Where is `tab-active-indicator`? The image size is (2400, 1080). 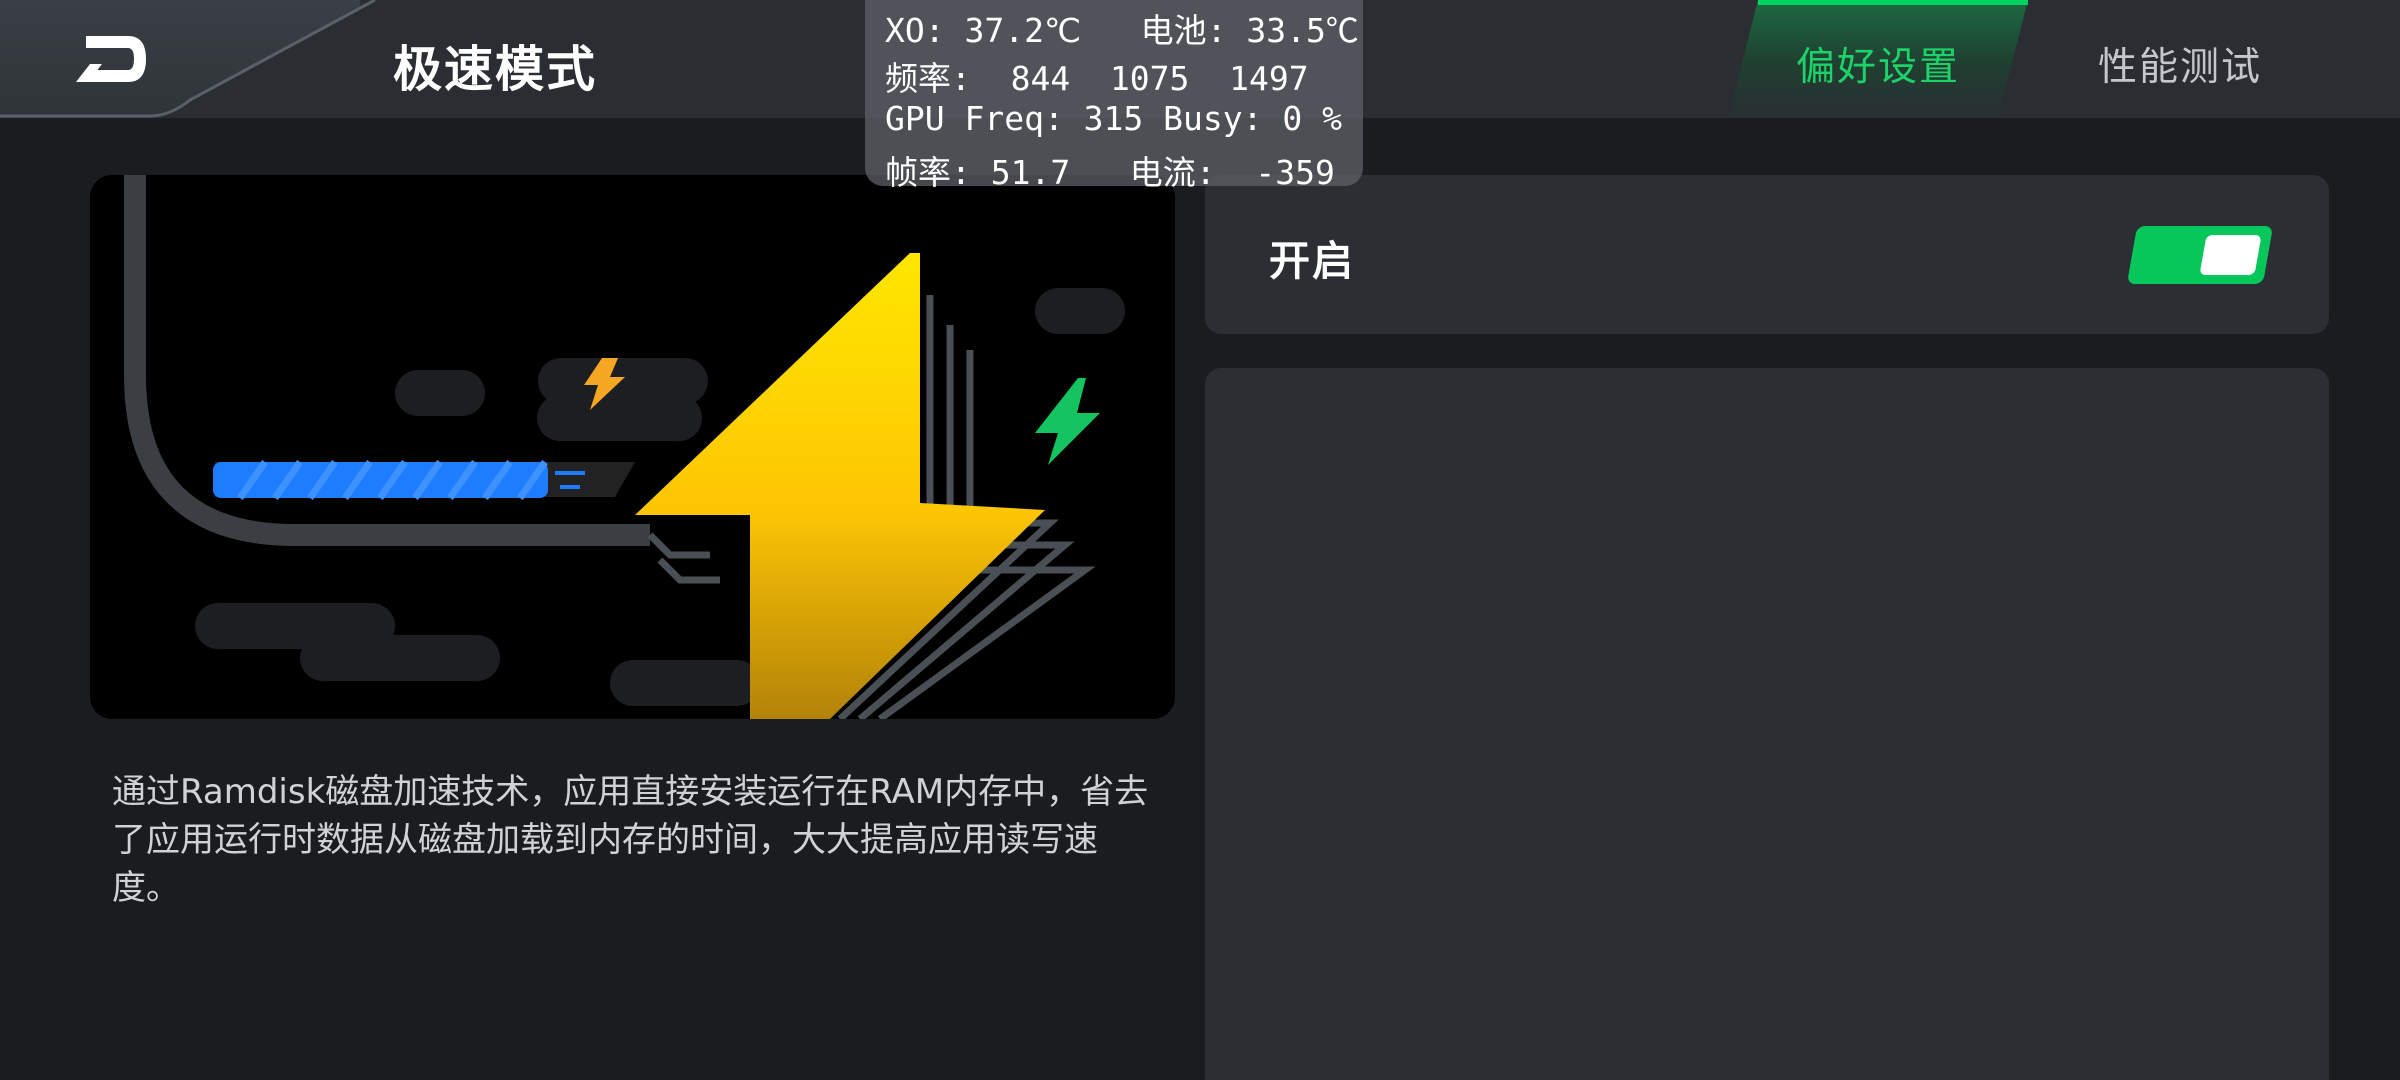
tab-active-indicator is located at coordinates (1893, 2).